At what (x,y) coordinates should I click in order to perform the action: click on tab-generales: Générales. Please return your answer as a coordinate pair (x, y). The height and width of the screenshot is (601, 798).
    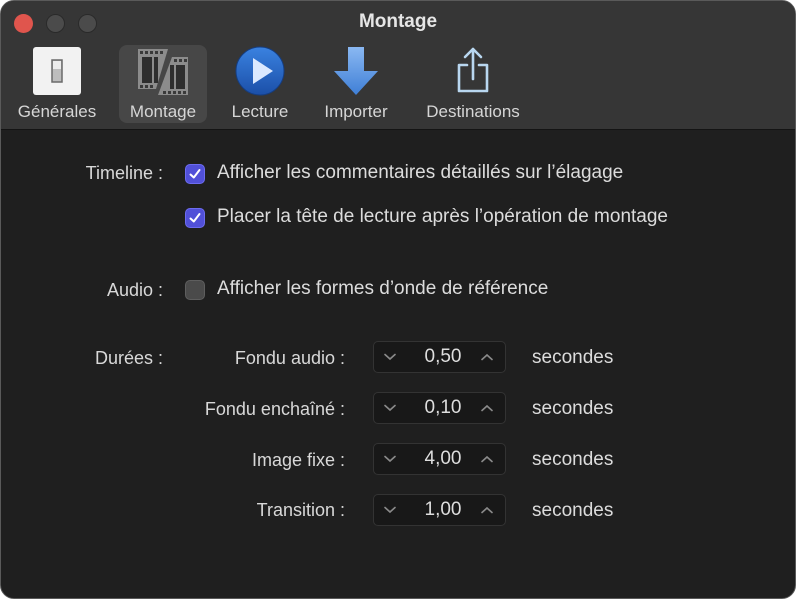
    Looking at the image, I should click on (57, 84).